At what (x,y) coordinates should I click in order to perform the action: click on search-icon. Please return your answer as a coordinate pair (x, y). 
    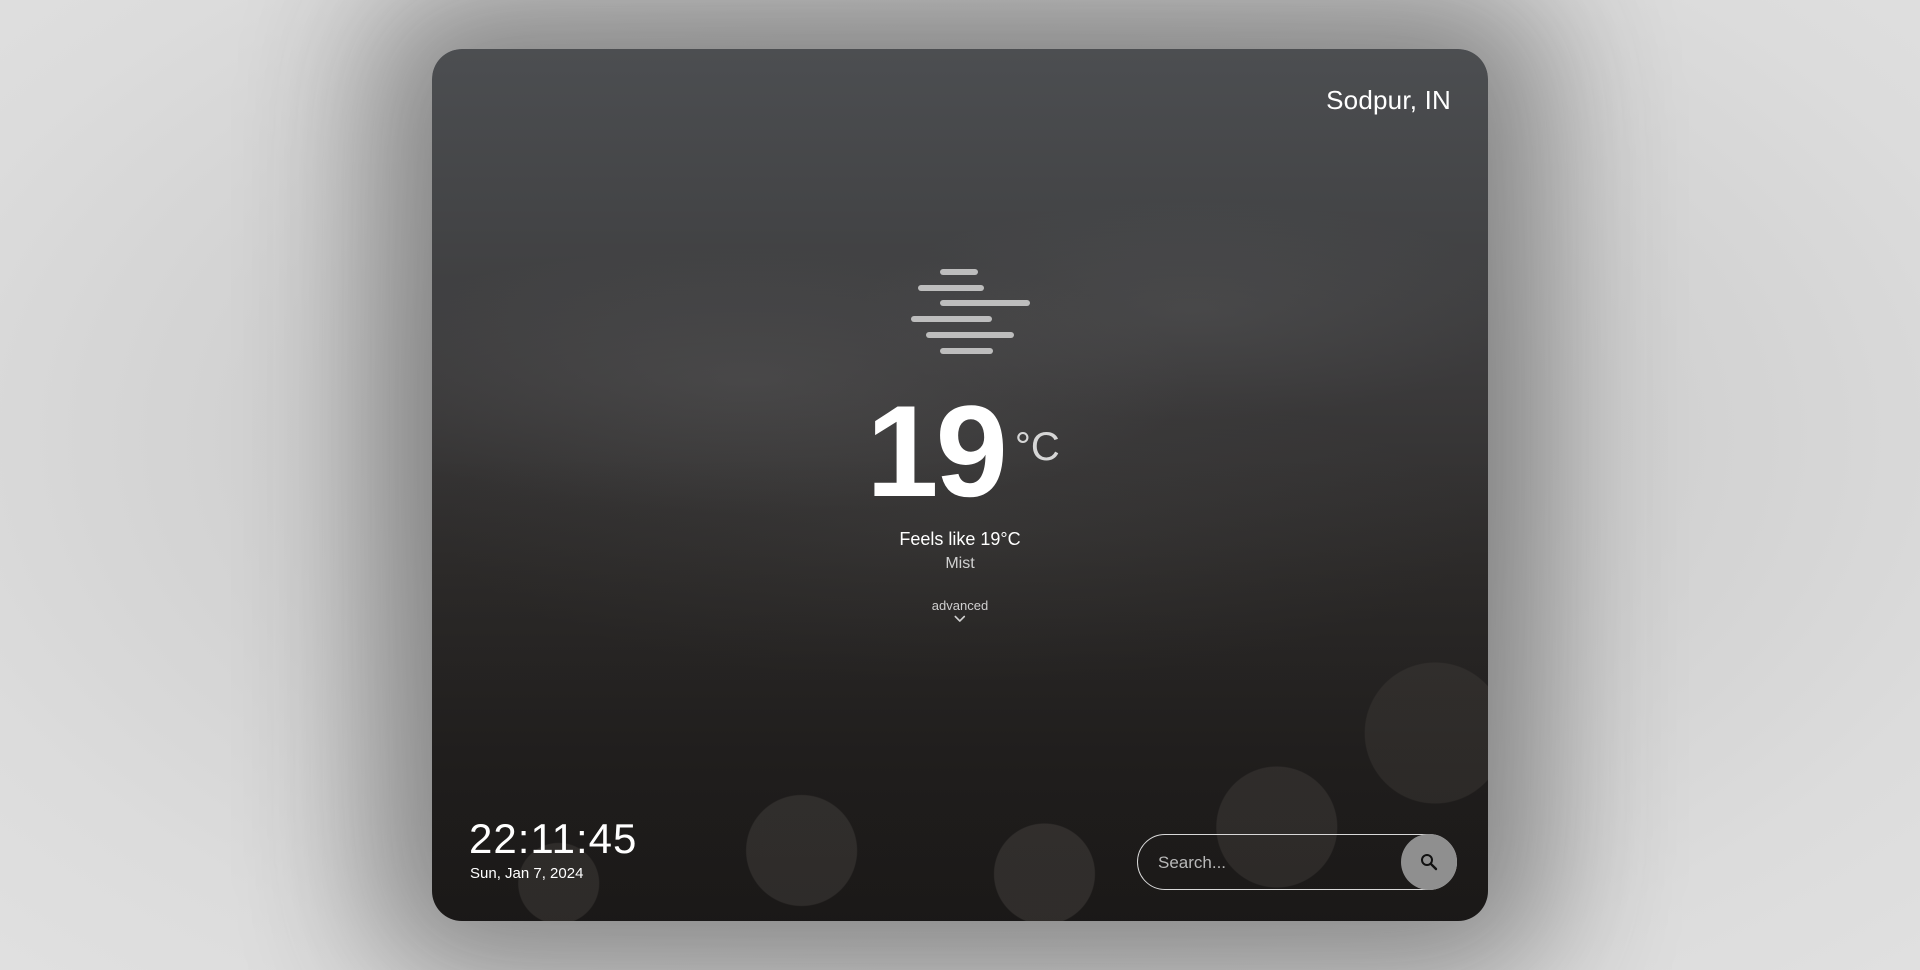
    Looking at the image, I should click on (1429, 862).